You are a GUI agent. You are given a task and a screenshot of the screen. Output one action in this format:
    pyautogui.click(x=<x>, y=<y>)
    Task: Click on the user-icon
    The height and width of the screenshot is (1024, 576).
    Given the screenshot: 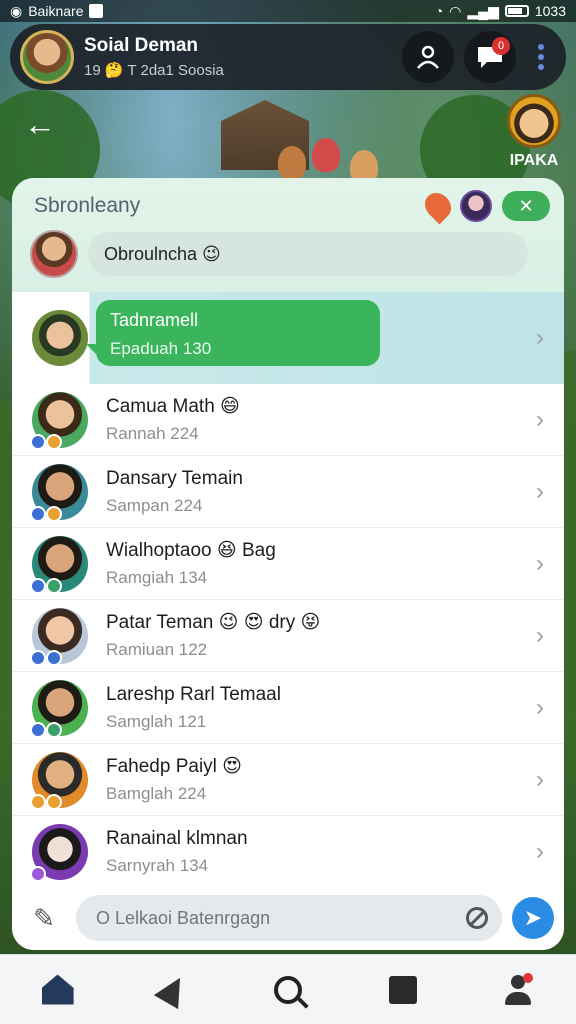 What is the action you would take?
    pyautogui.click(x=428, y=57)
    